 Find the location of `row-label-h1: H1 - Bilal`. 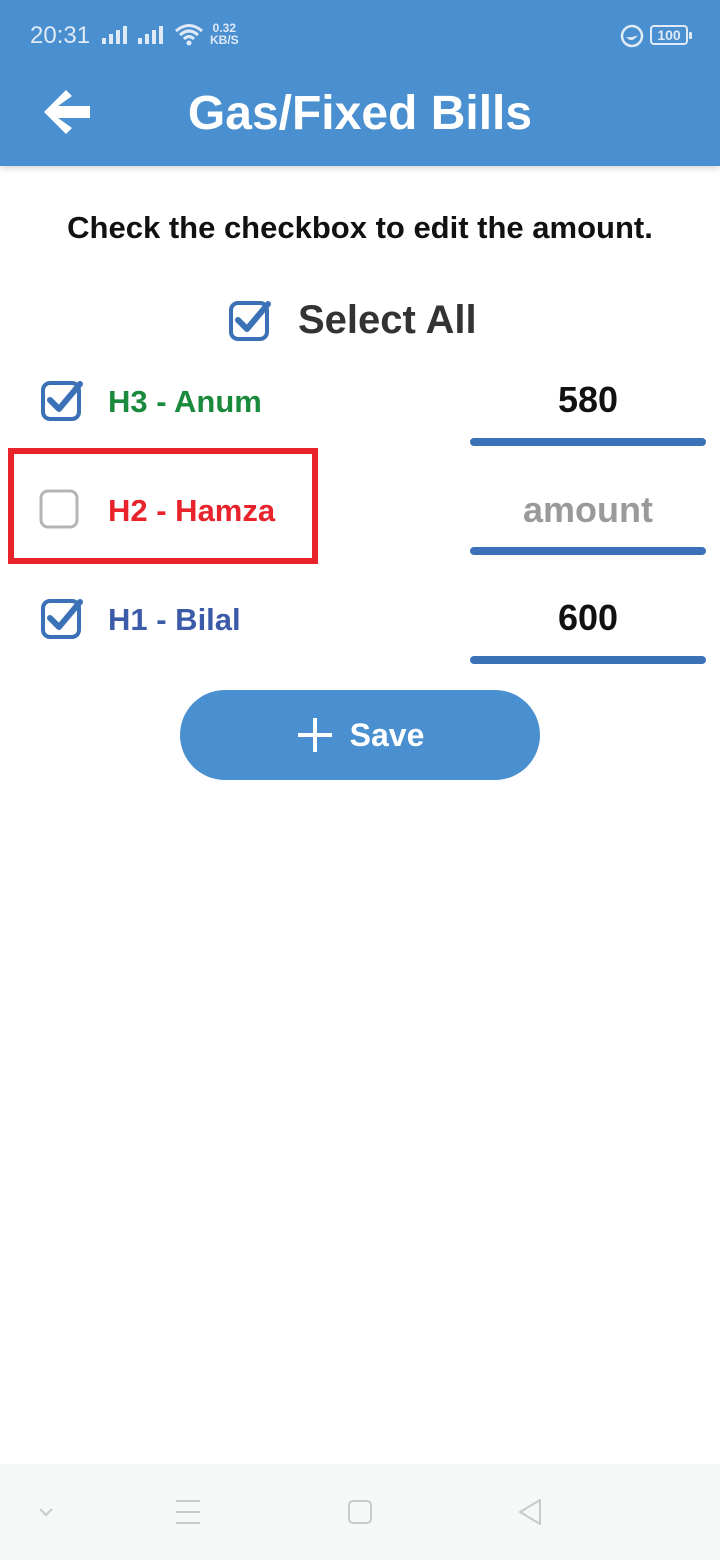

row-label-h1: H1 - Bilal is located at coordinates (174, 619).